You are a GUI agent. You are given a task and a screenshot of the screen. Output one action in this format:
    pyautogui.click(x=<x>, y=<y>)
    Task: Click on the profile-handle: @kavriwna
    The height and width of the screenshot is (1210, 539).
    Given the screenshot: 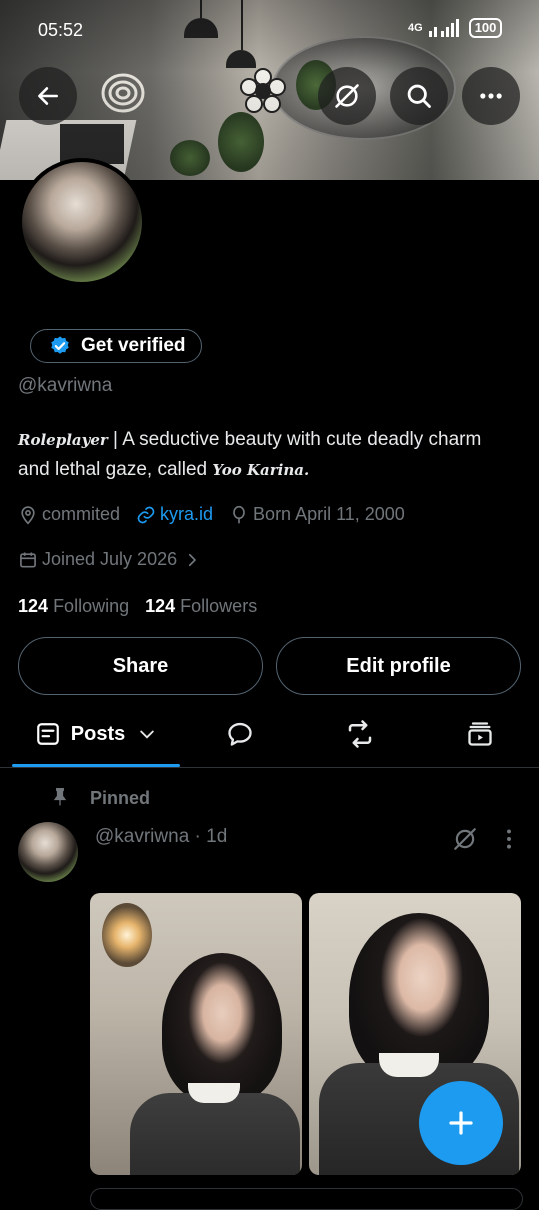 What is the action you would take?
    pyautogui.click(x=65, y=385)
    